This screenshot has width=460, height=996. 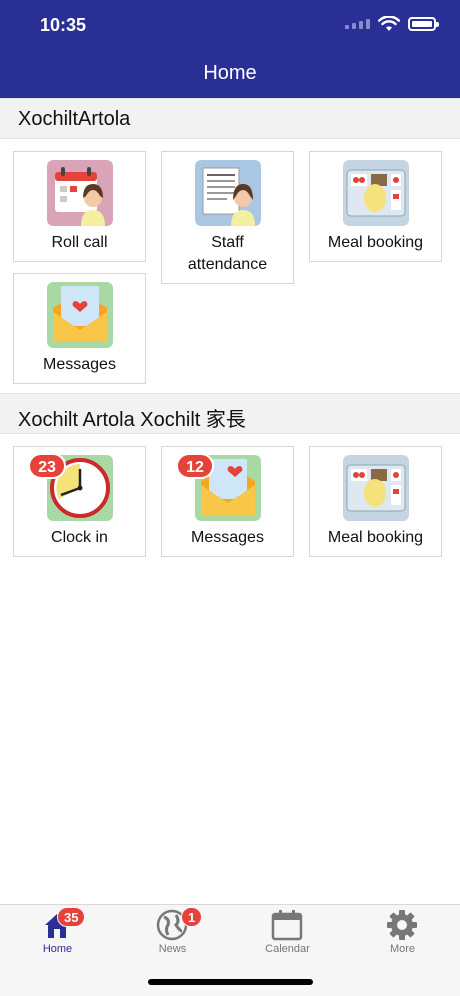 I want to click on parent-messages-label: Messages, so click(x=227, y=537).